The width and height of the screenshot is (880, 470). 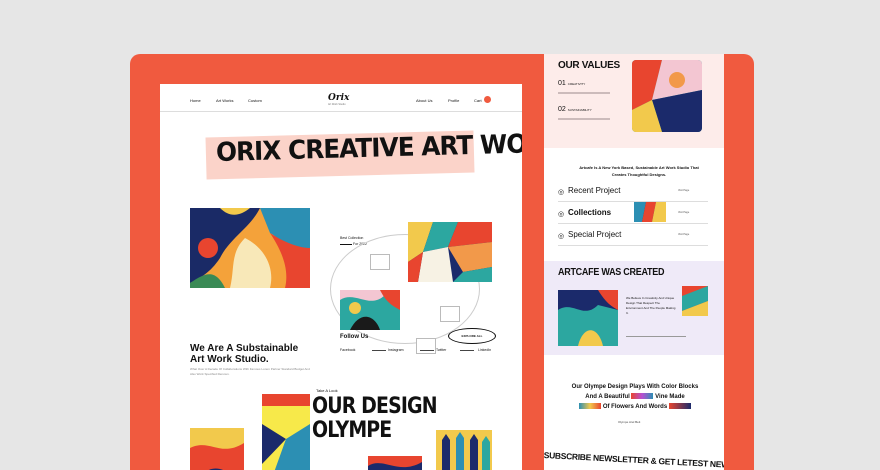 What do you see at coordinates (579, 110) in the screenshot?
I see `value-label: SUSTAINABILITY` at bounding box center [579, 110].